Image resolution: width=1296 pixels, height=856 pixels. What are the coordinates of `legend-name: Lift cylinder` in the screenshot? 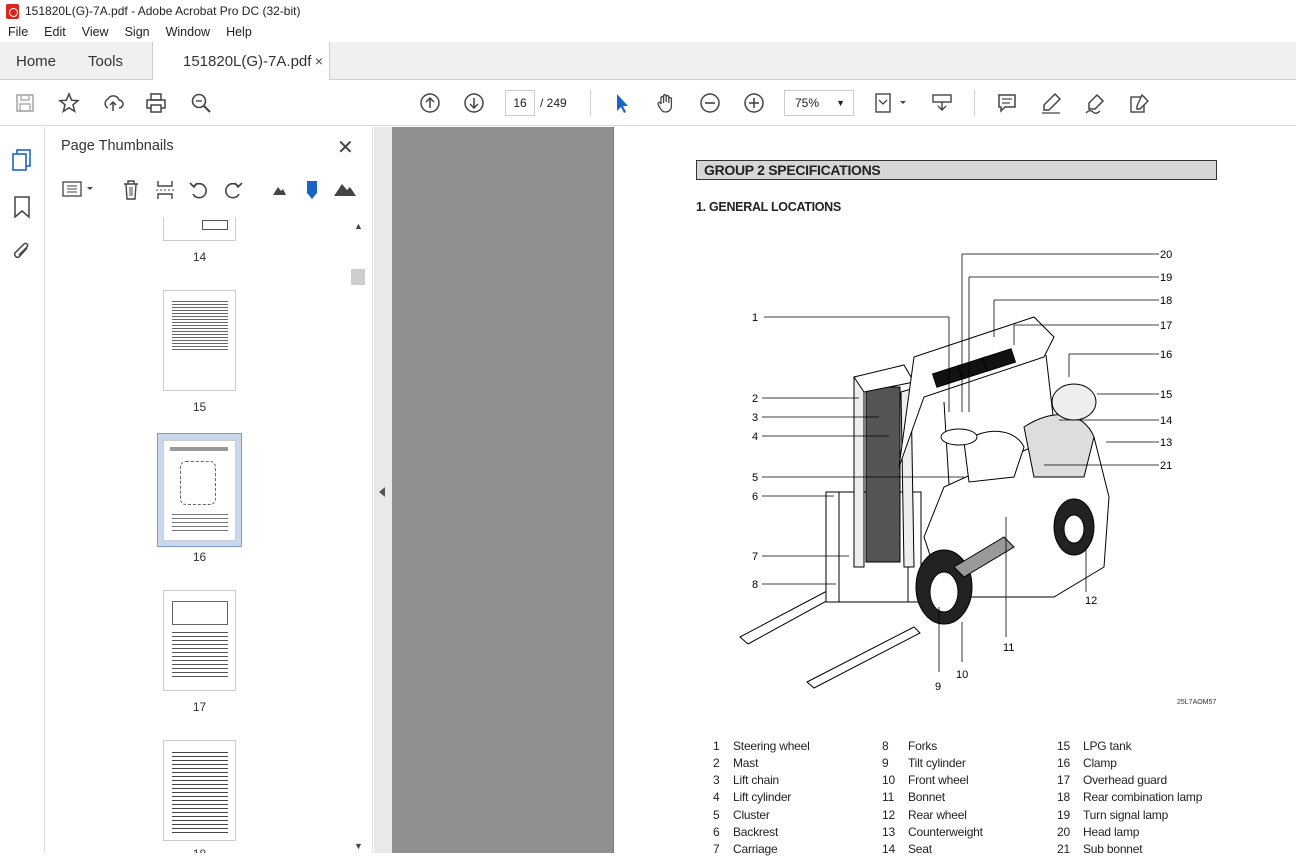 It's located at (762, 797).